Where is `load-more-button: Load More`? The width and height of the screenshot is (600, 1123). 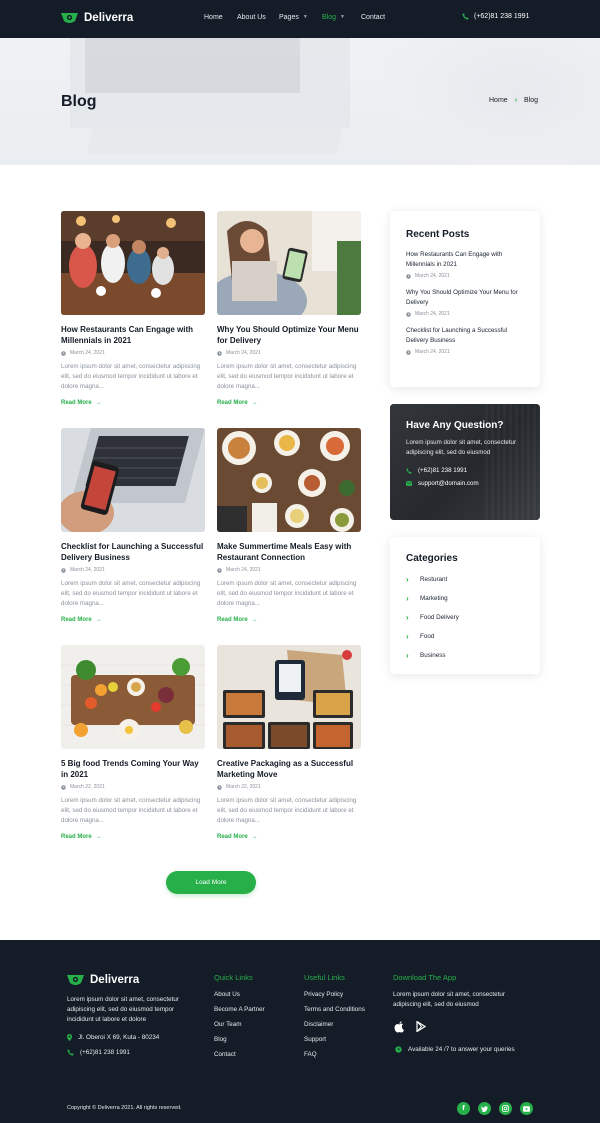
load-more-button: Load More is located at coordinates (211, 882).